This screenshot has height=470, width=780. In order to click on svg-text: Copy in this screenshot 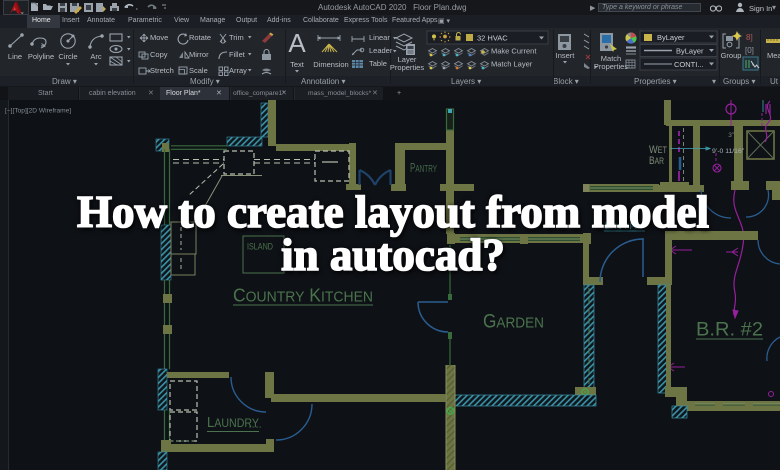, I will do `click(159, 54)`.